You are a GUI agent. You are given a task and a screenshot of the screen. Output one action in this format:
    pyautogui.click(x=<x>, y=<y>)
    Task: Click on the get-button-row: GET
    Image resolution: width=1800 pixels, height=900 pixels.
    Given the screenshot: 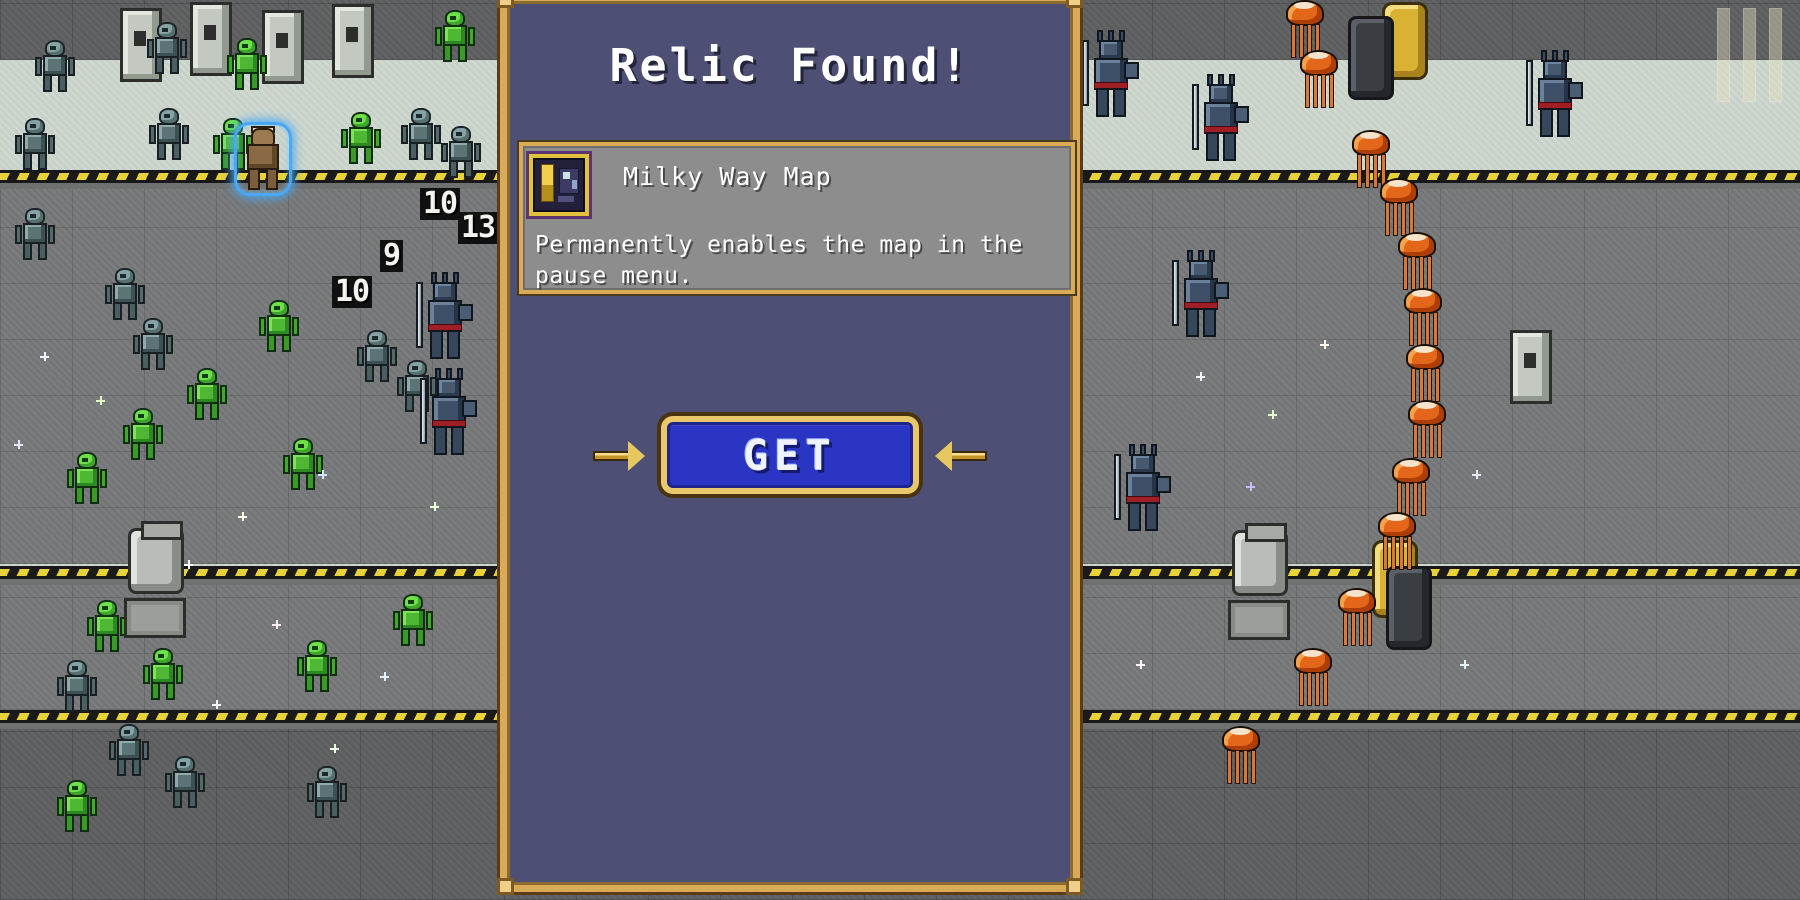 What is the action you would take?
    pyautogui.click(x=790, y=455)
    